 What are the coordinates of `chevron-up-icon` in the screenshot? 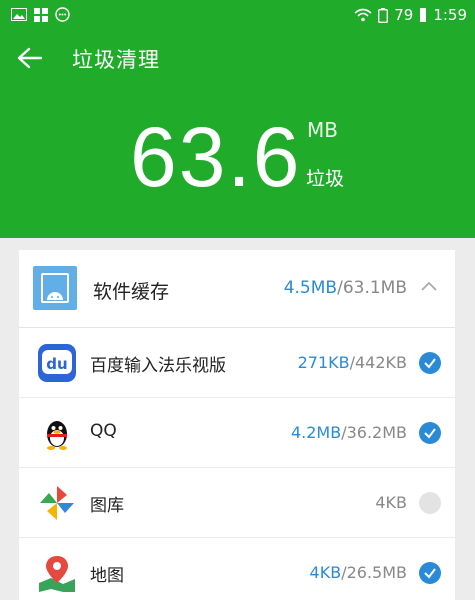 It's located at (429, 286).